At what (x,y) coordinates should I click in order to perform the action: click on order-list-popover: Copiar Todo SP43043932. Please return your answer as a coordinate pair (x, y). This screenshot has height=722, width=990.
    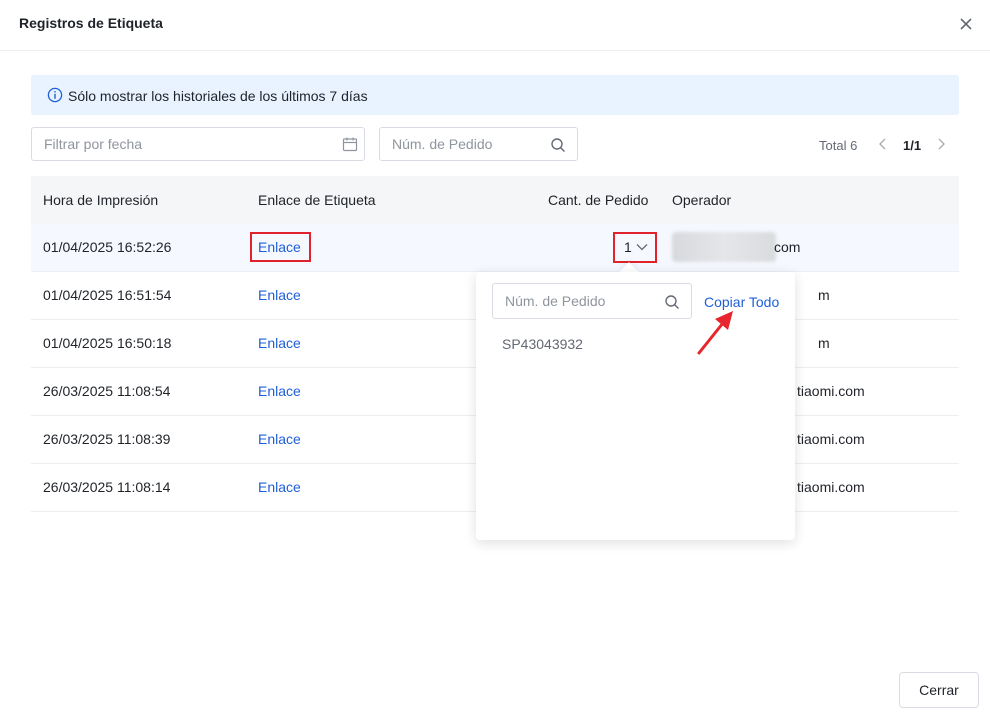
    Looking at the image, I should click on (635, 406).